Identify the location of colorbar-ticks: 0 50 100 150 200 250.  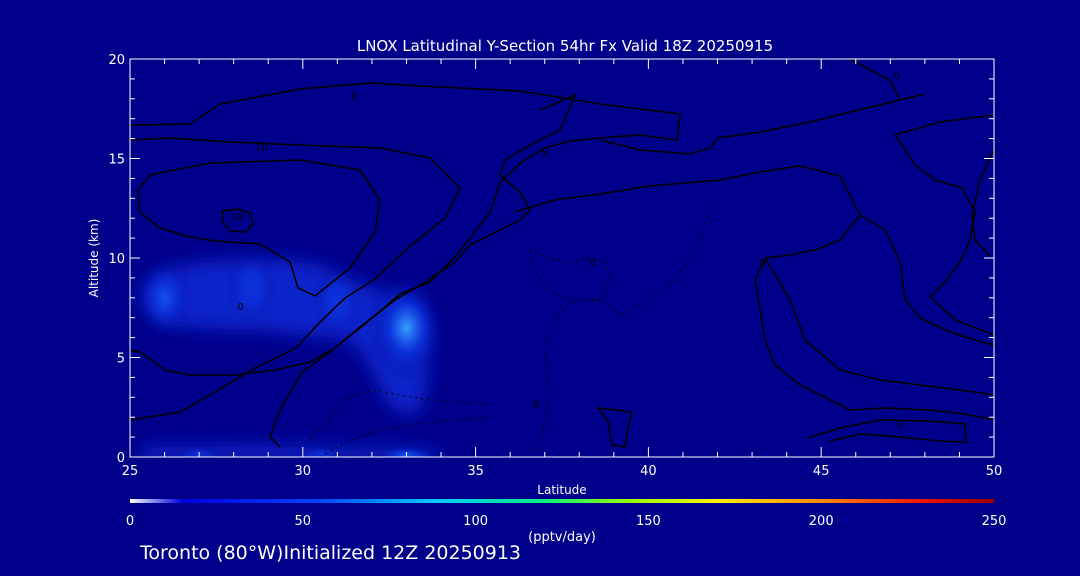
(566, 521).